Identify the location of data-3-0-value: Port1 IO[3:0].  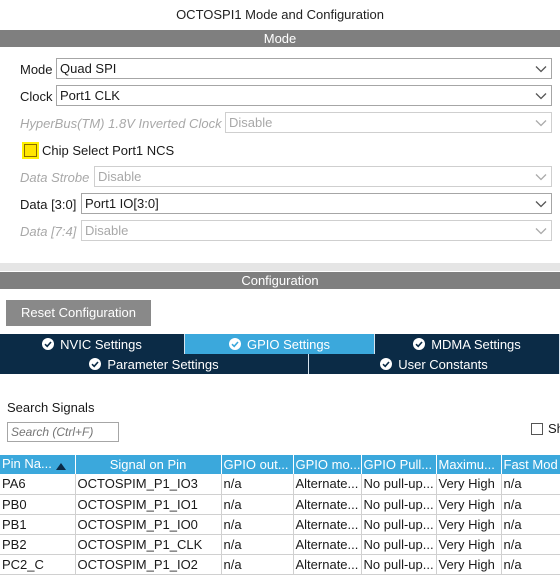
(122, 203).